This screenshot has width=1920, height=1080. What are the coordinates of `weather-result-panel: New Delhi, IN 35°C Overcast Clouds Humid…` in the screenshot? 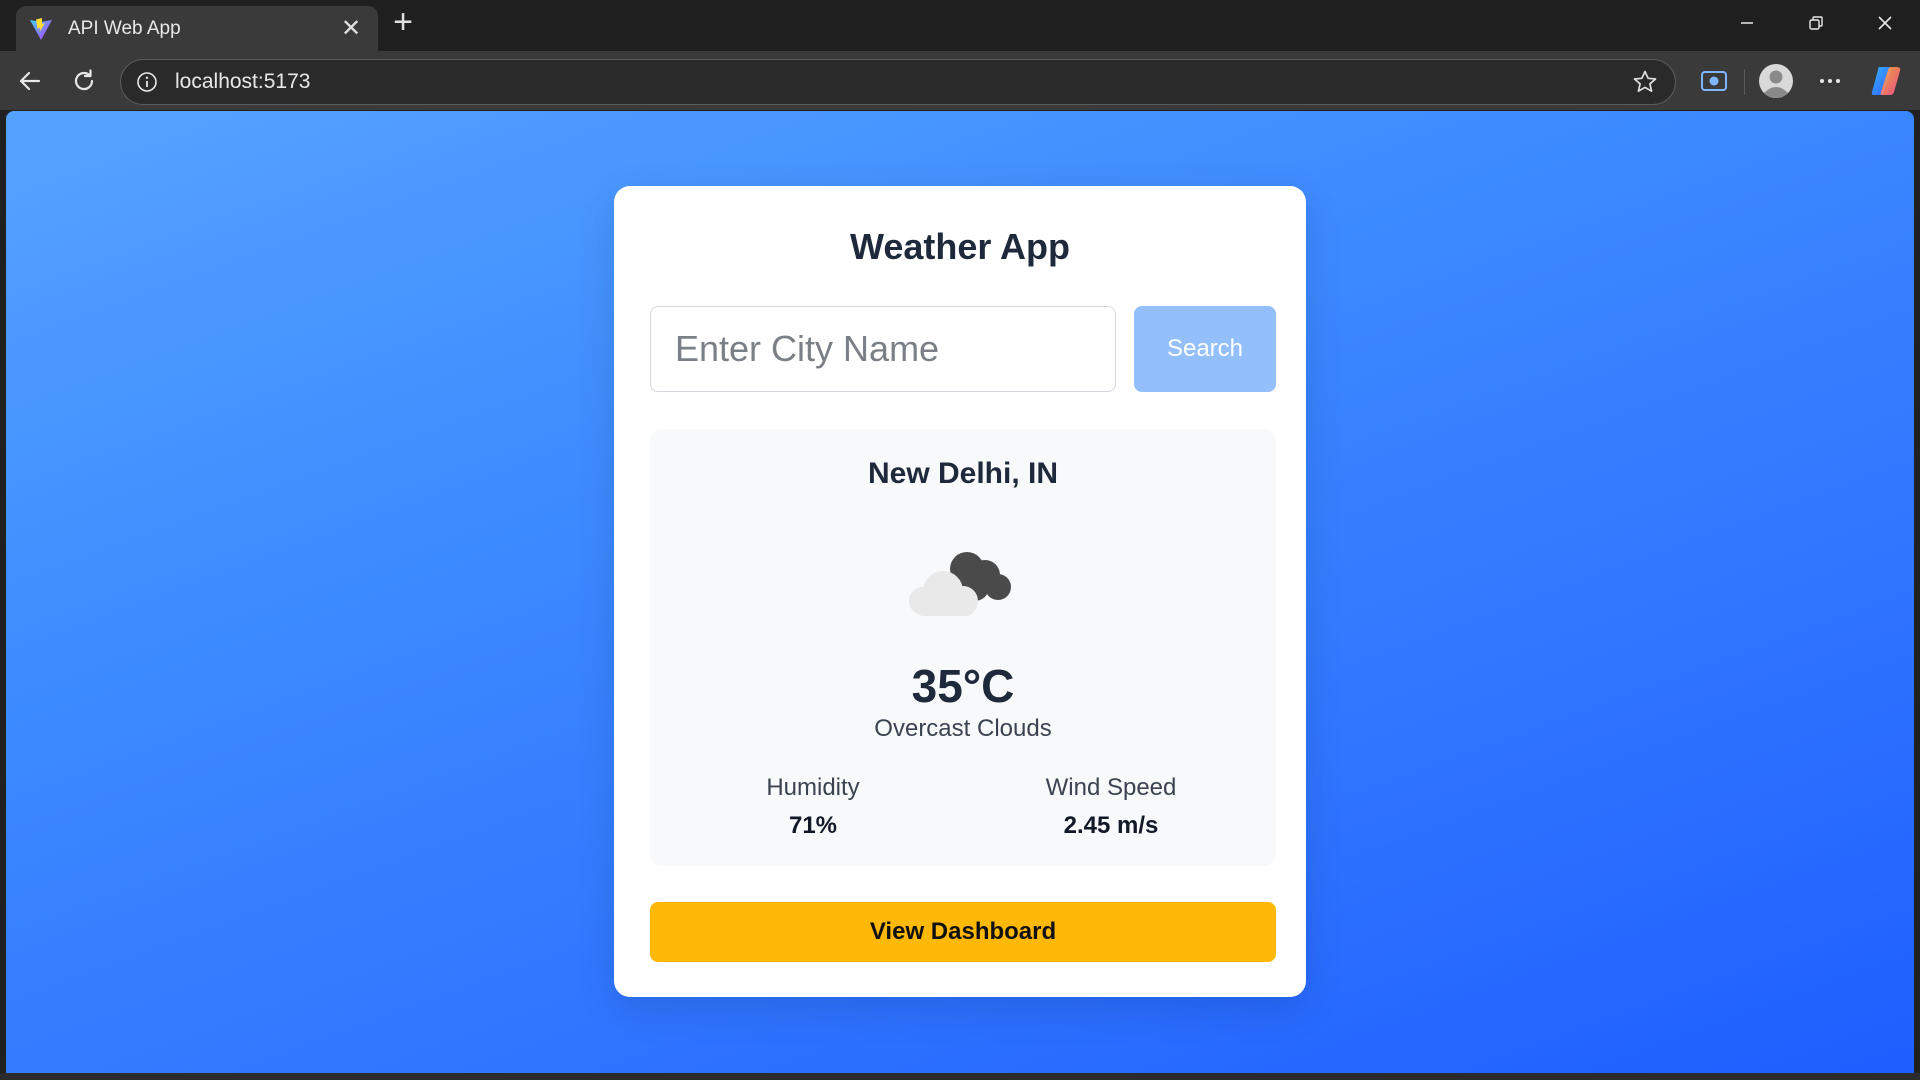 It's located at (963, 647).